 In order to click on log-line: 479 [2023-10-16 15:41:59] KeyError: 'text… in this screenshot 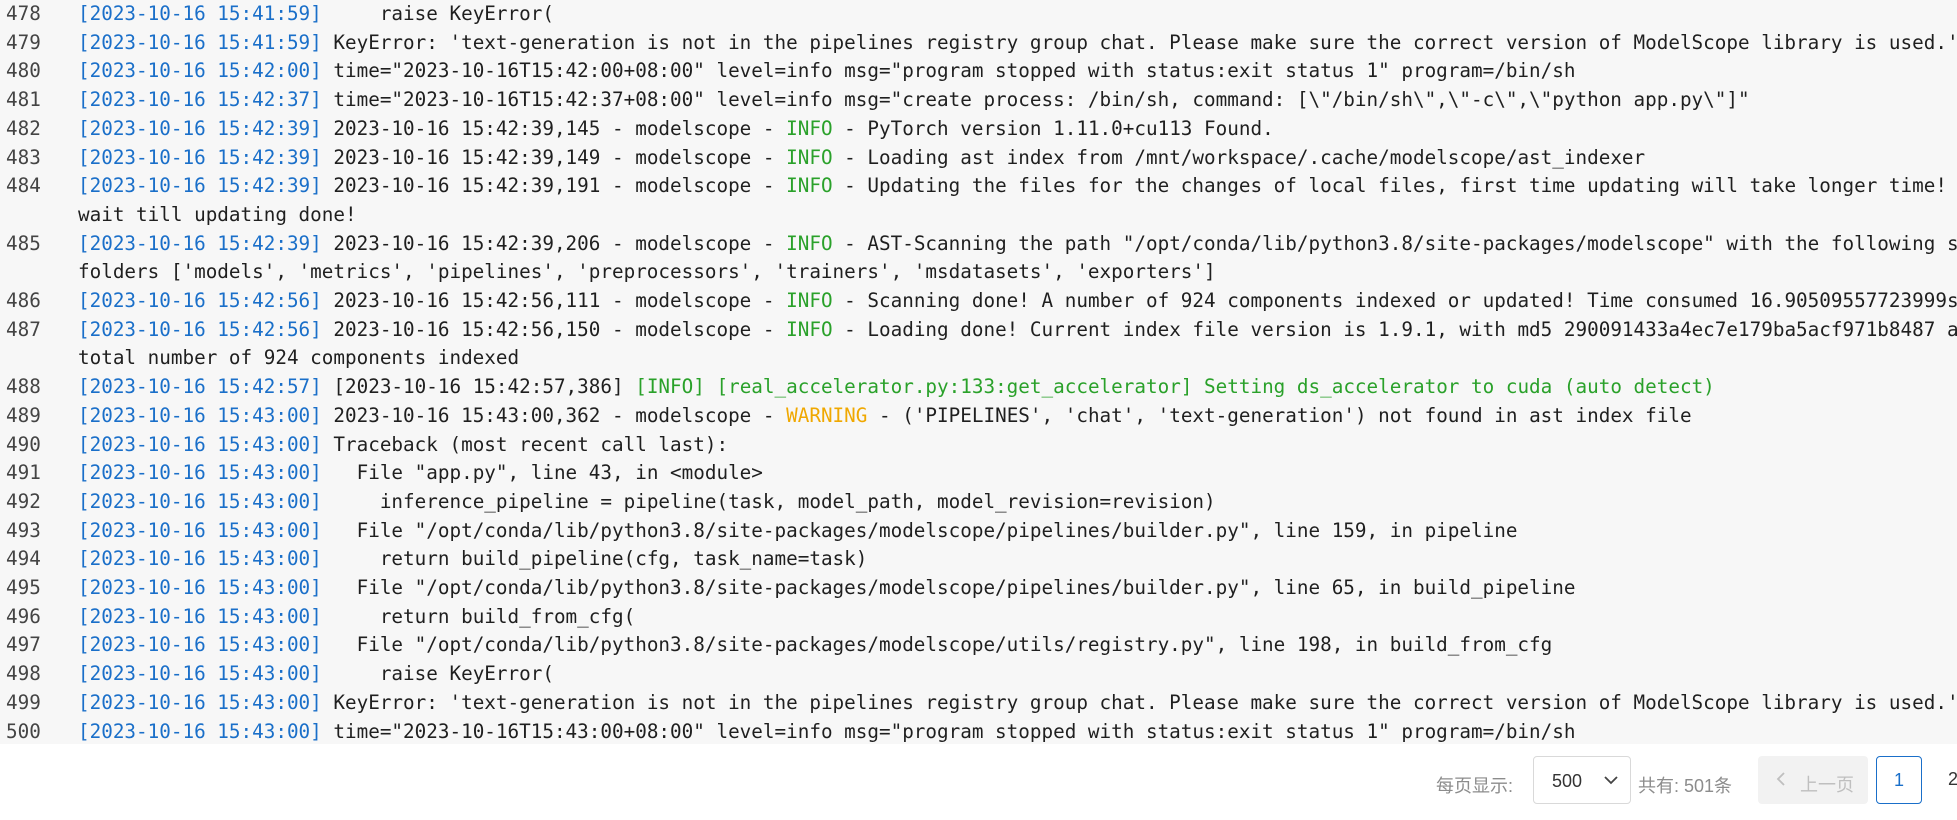, I will do `click(978, 43)`.